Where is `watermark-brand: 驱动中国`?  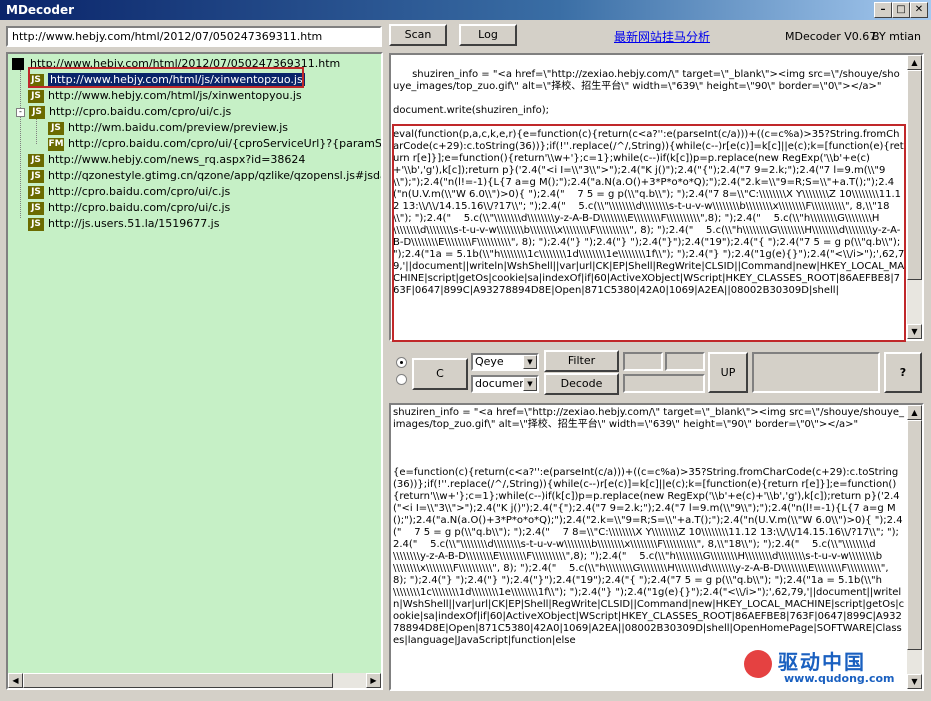 watermark-brand: 驱动中国 is located at coordinates (822, 662).